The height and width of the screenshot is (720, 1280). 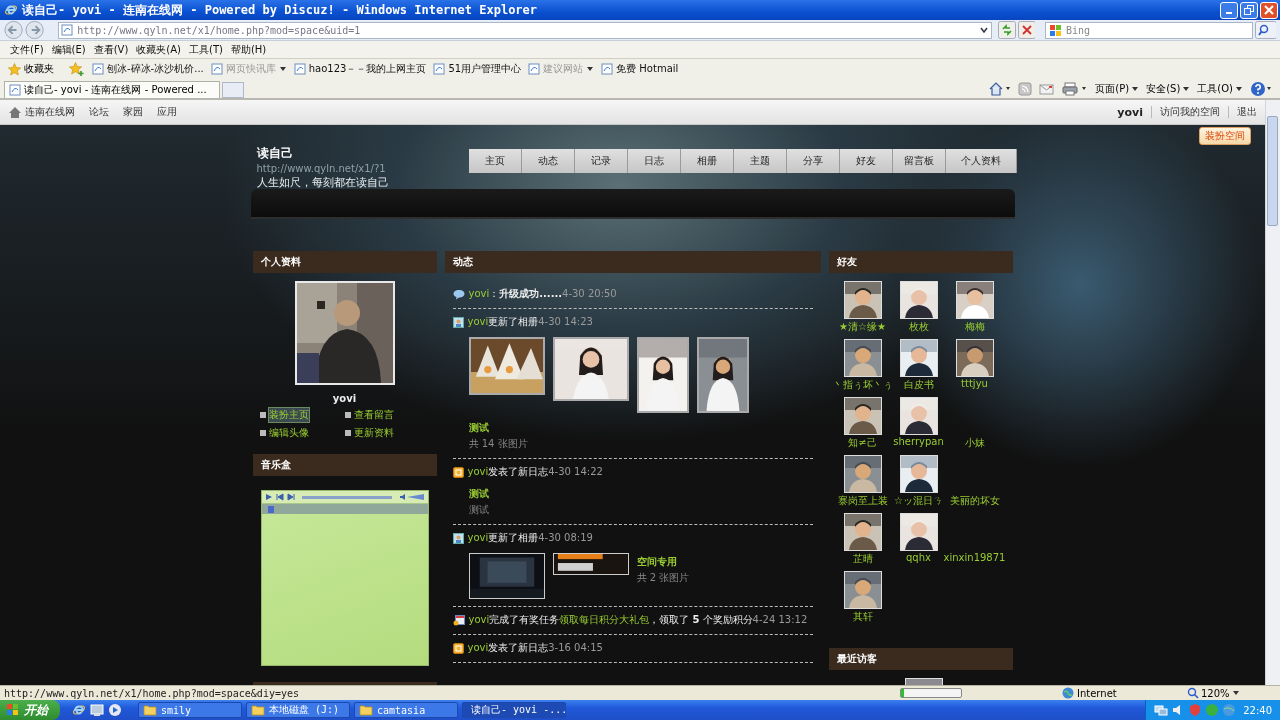 I want to click on friend-name-link: tttjyu, so click(x=974, y=383).